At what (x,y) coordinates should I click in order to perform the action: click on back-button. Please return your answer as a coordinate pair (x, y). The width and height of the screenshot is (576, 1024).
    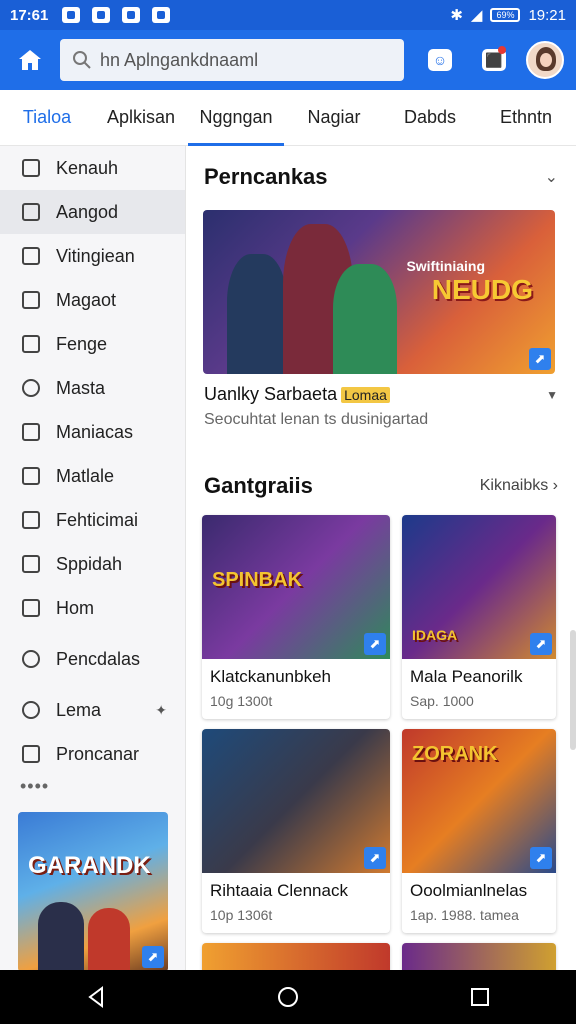
    Looking at the image, I should click on (96, 997).